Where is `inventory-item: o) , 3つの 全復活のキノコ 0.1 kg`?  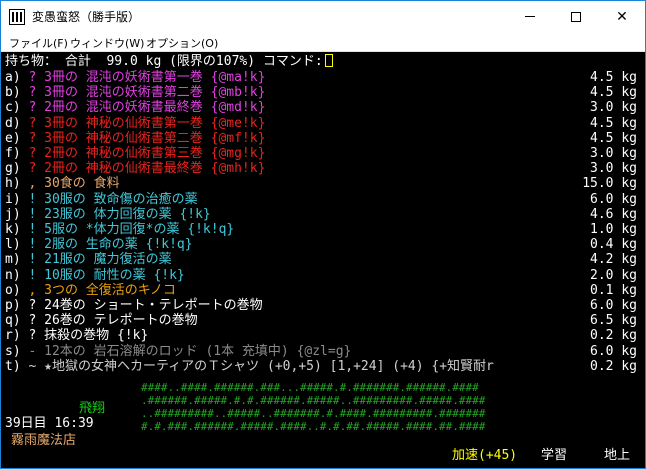 inventory-item: o) , 3つの 全復活のキノコ 0.1 kg is located at coordinates (321, 290).